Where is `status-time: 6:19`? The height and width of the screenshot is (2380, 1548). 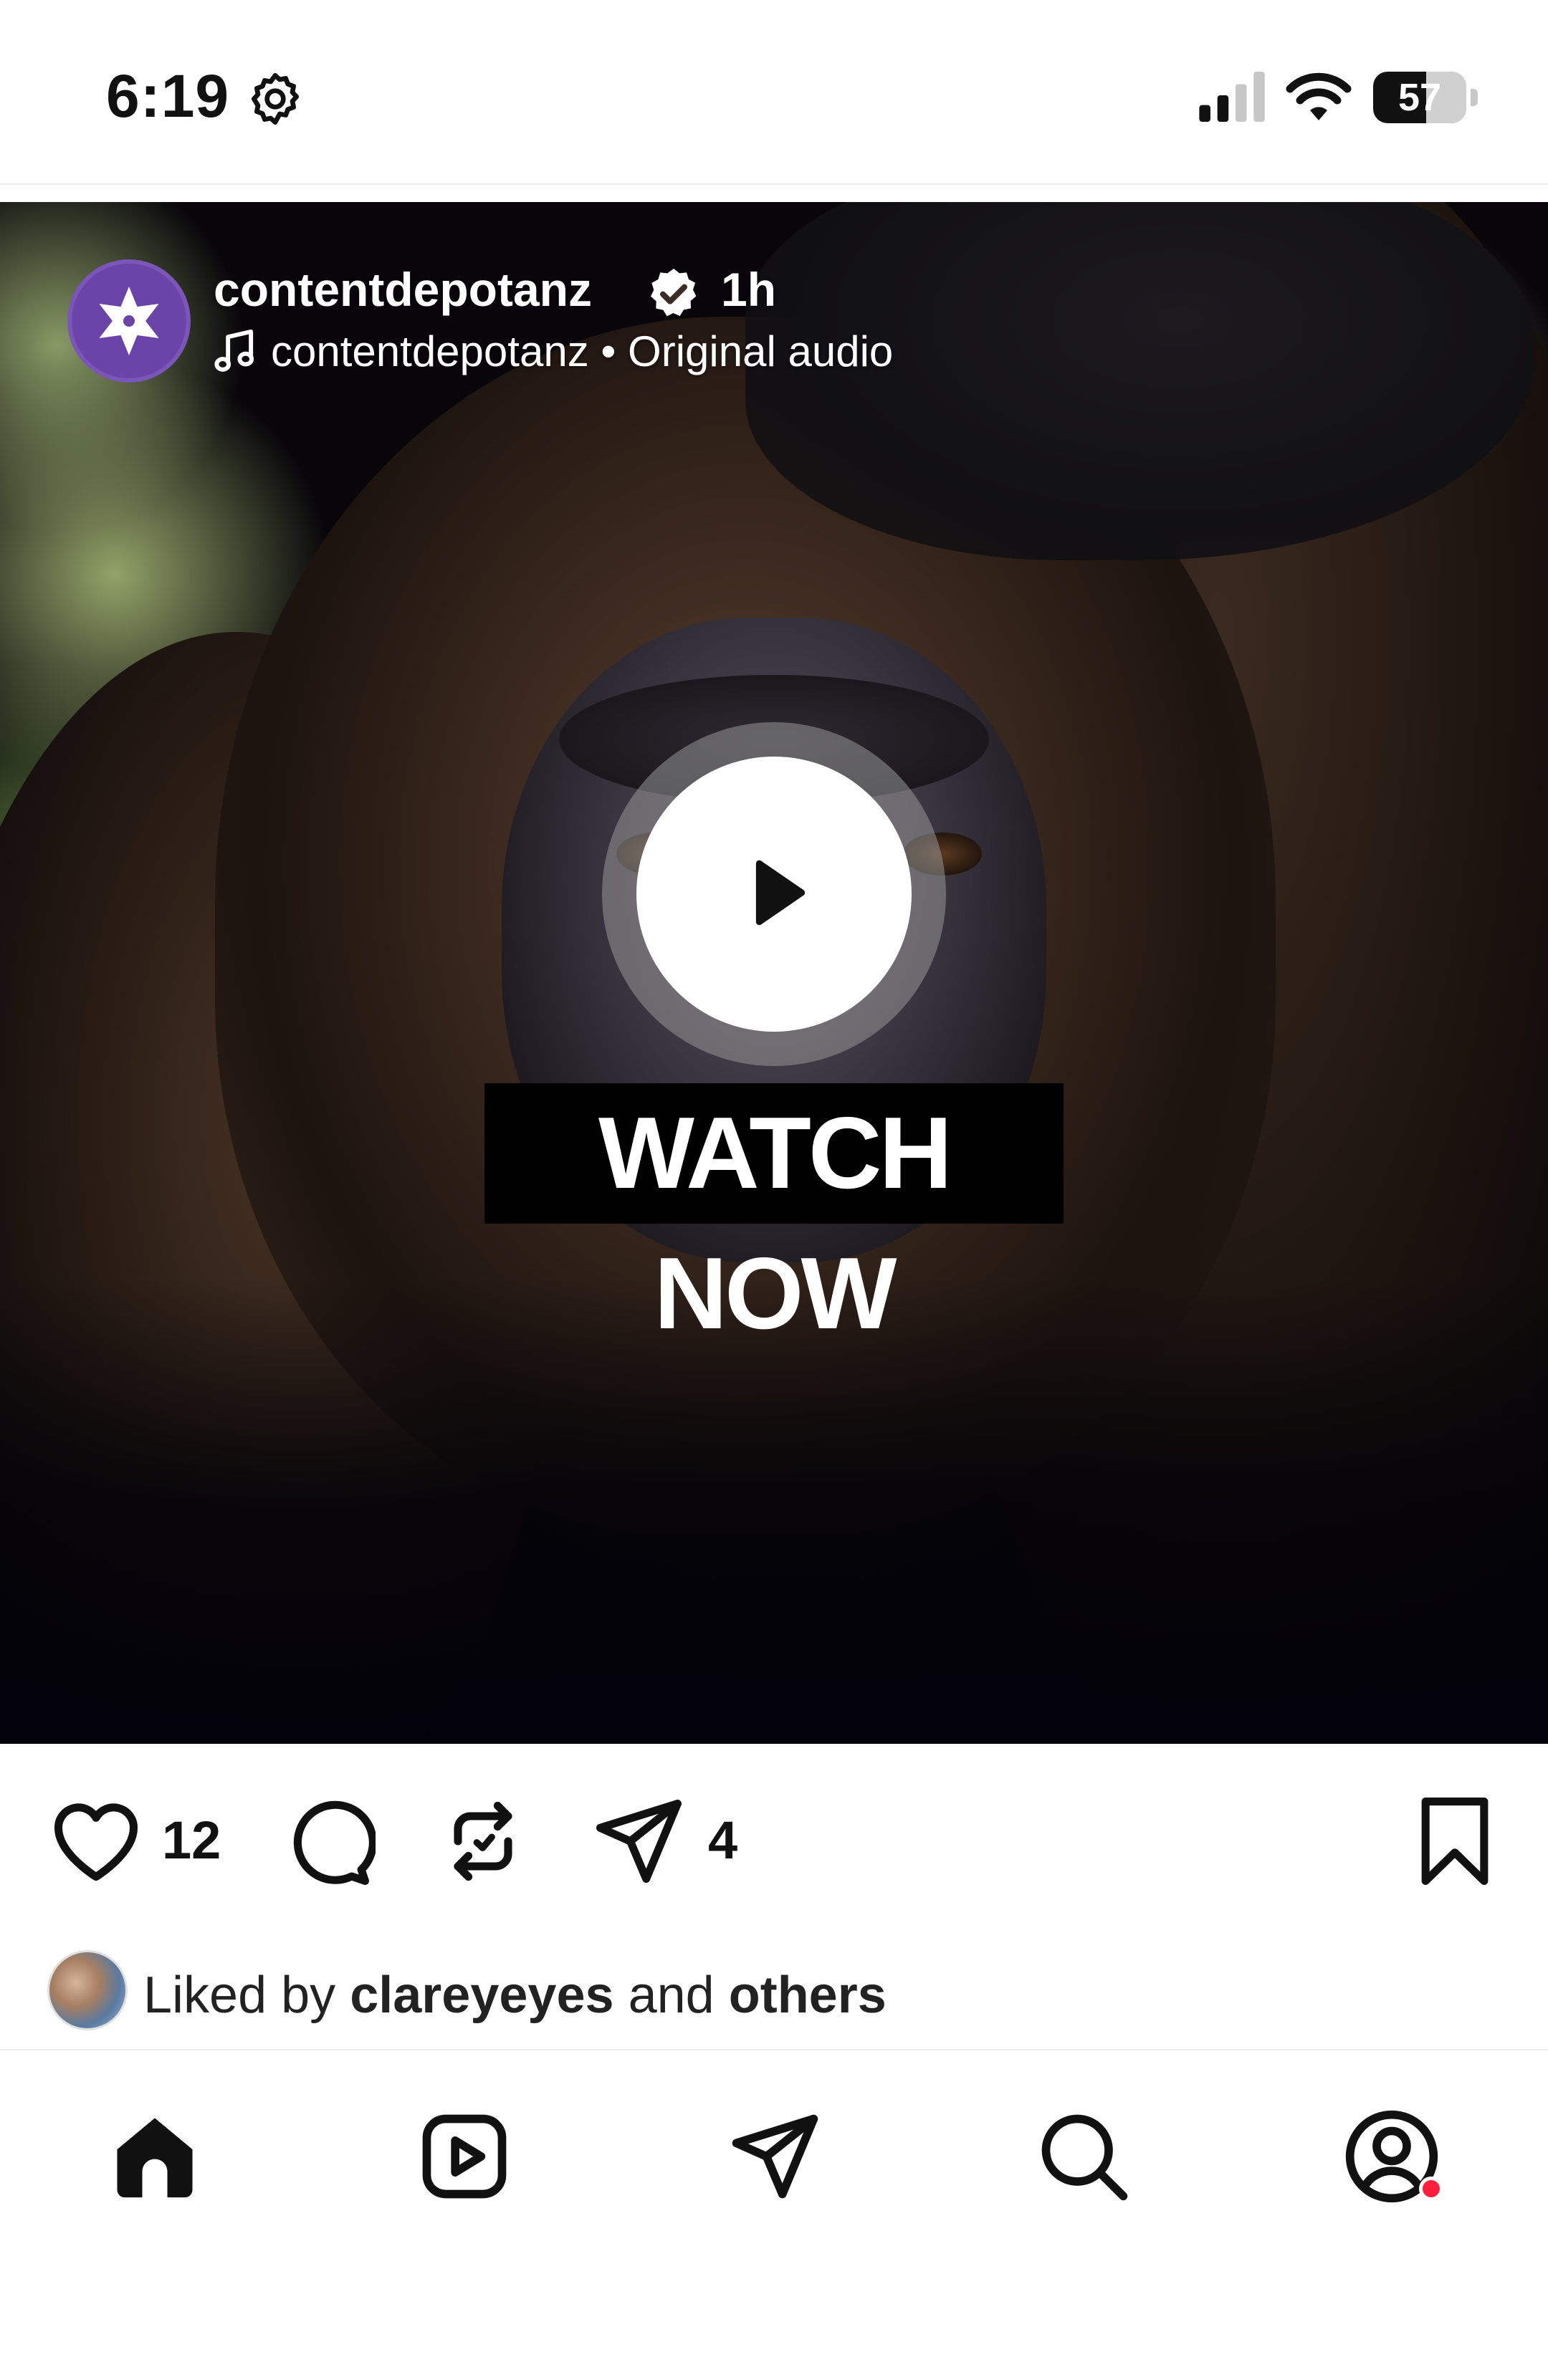
status-time: 6:19 is located at coordinates (168, 96).